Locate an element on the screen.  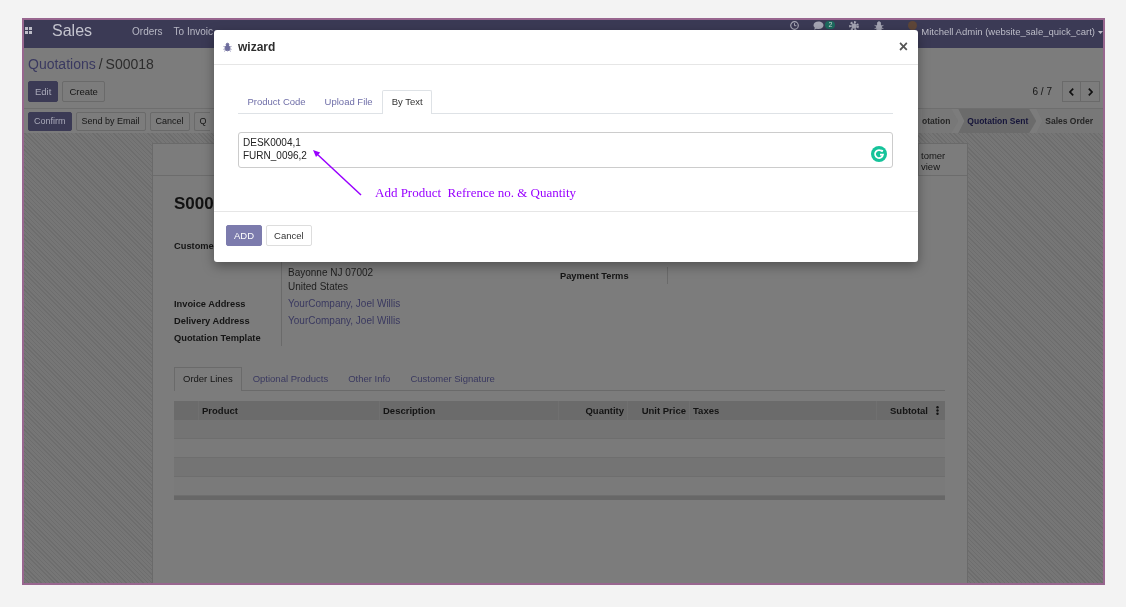
chevron-left-icon is located at coordinates (1071, 91).